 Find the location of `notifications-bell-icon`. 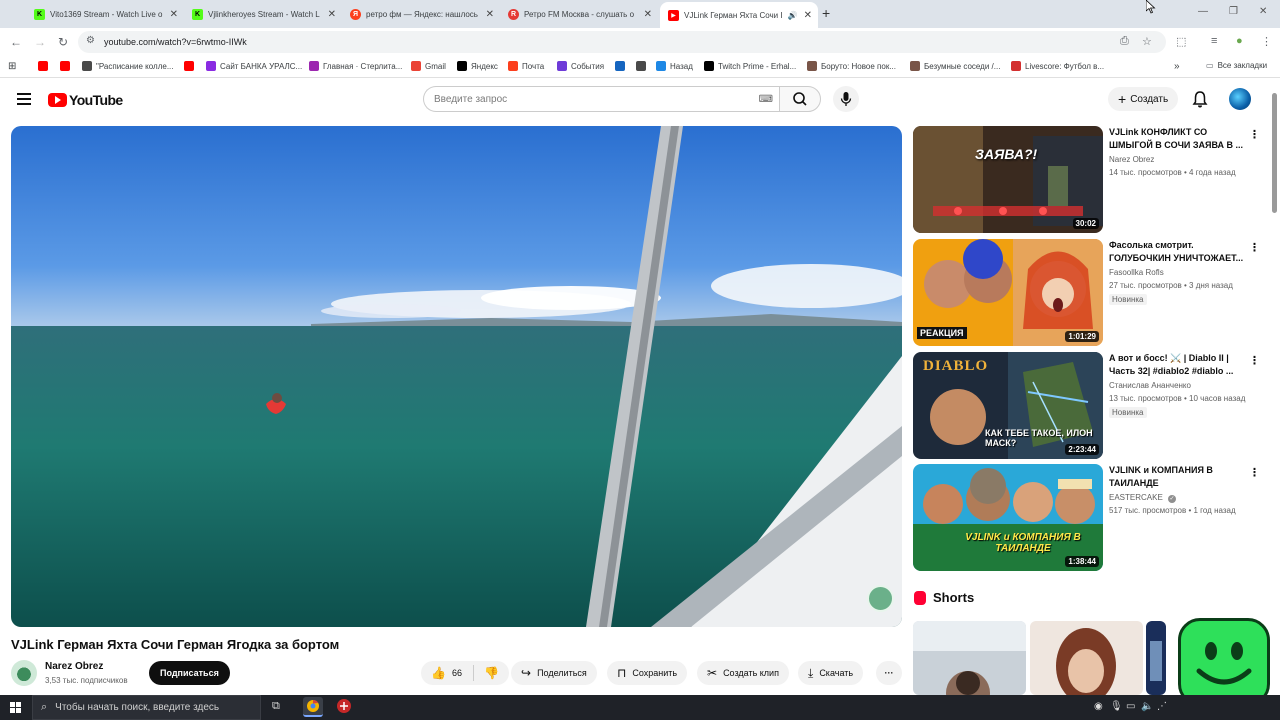

notifications-bell-icon is located at coordinates (1200, 99).